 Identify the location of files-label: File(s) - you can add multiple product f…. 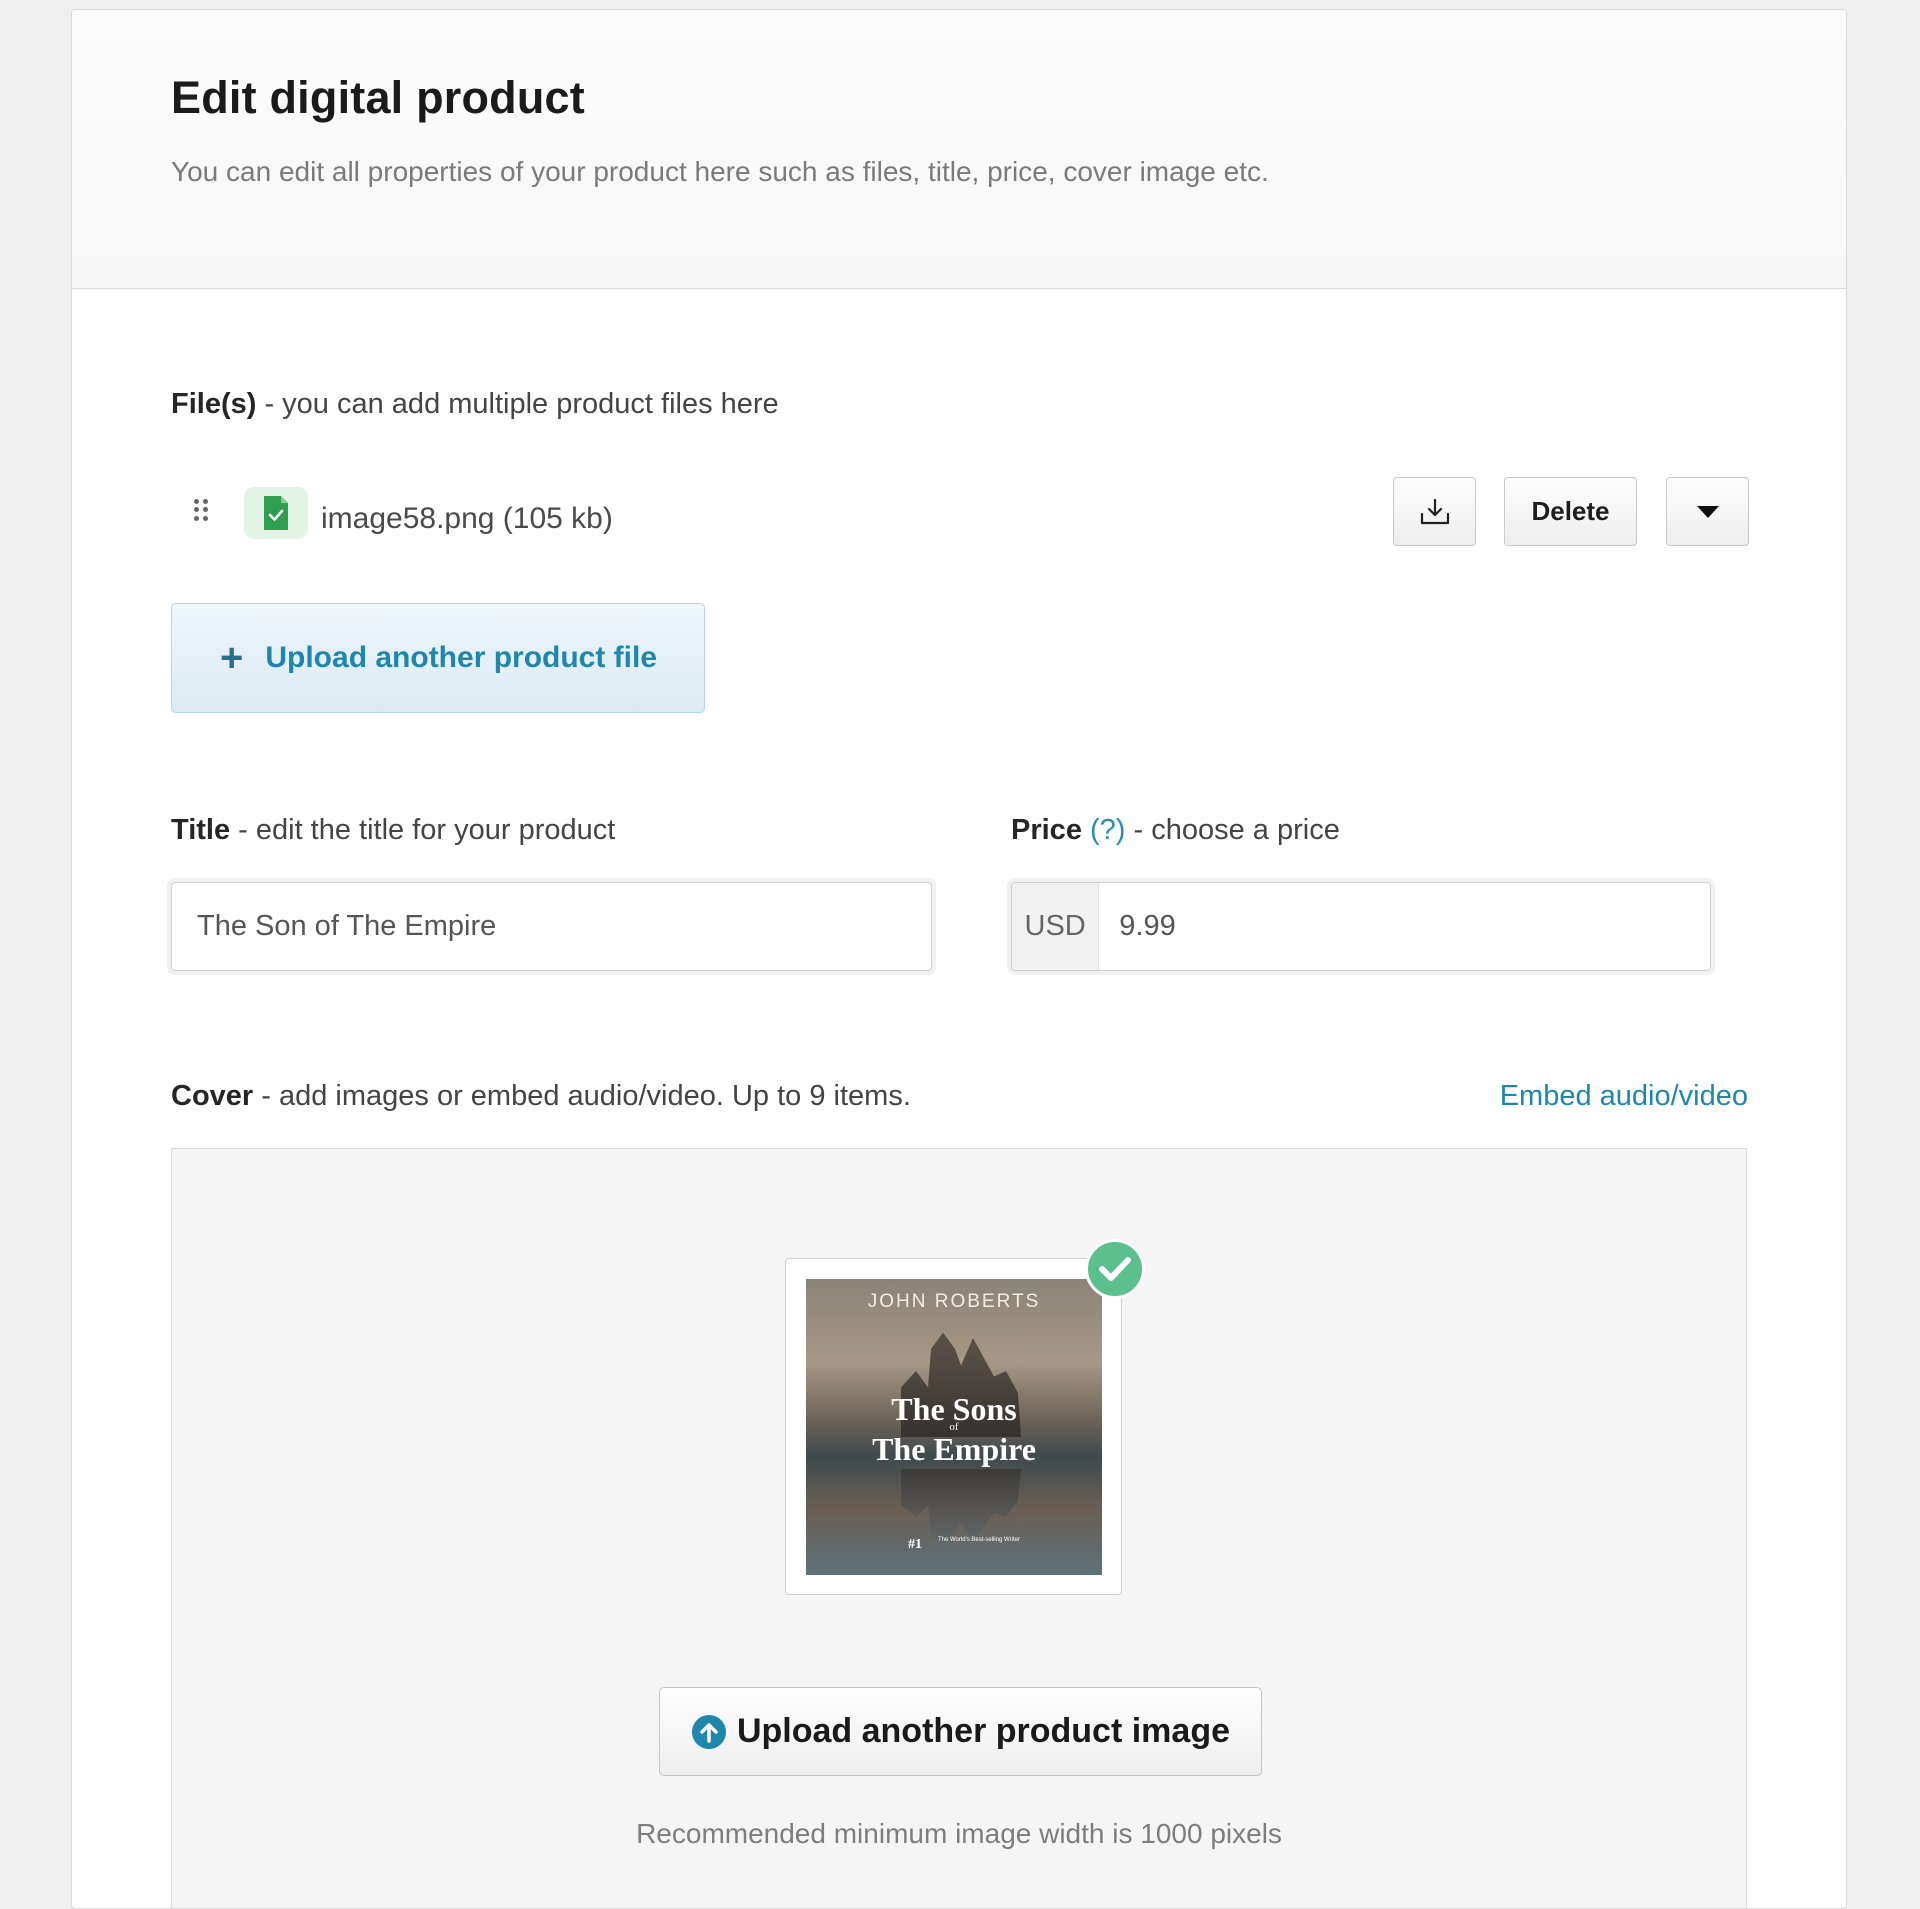
(475, 404).